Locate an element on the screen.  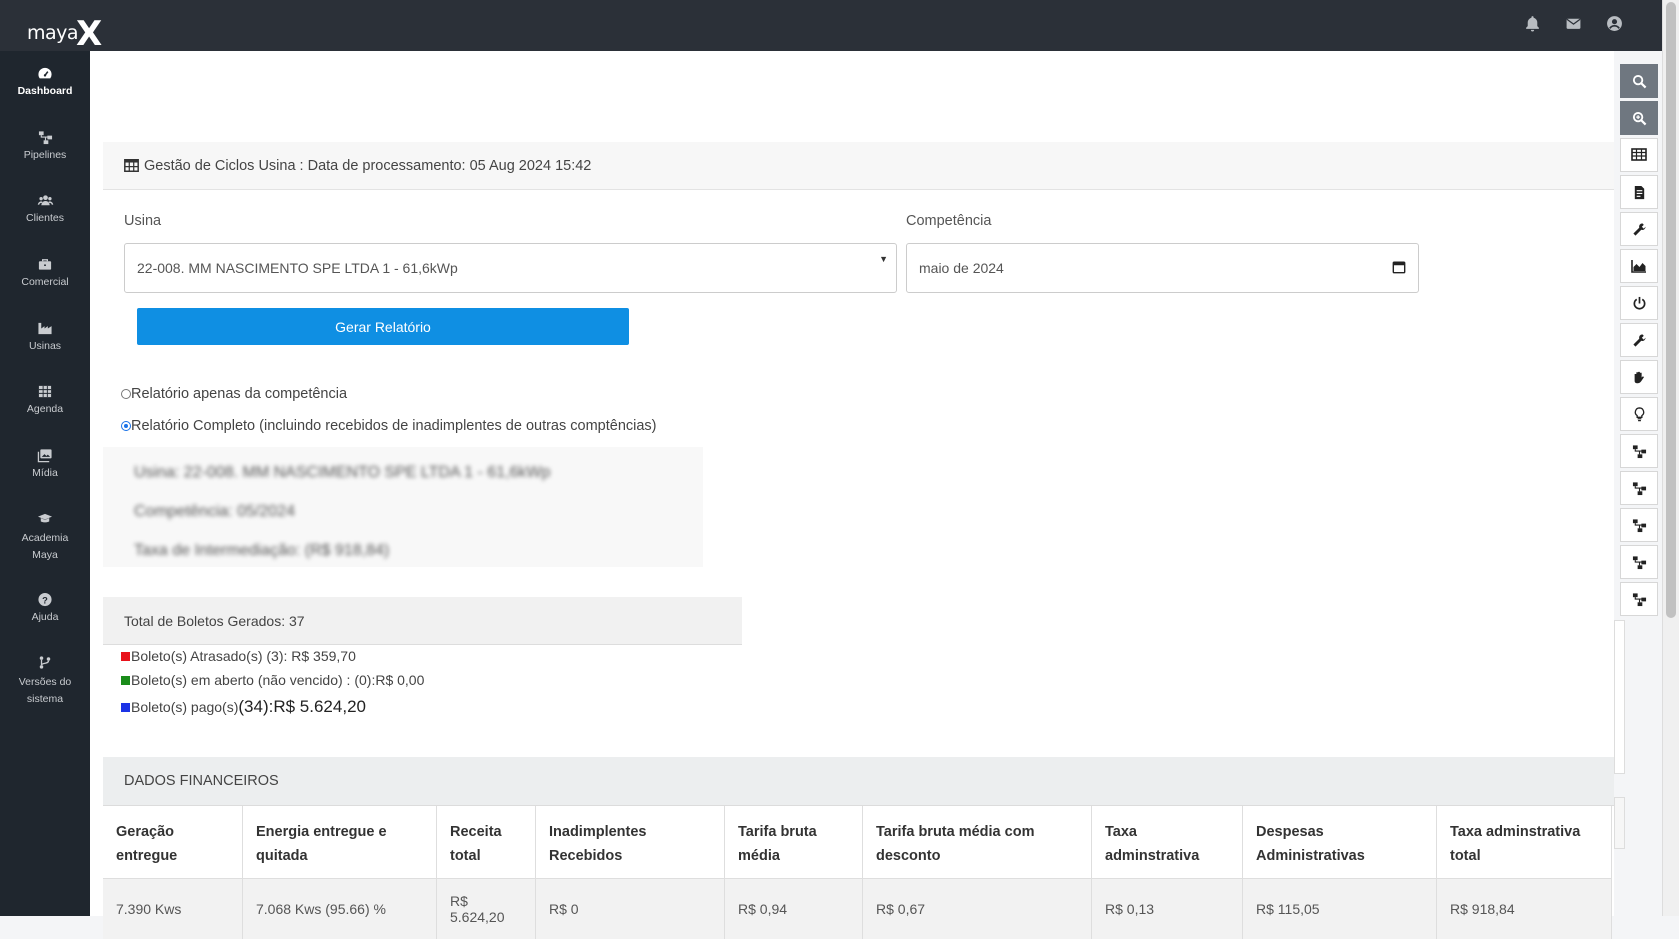
calendar-grid-icon is located at coordinates (45, 391).